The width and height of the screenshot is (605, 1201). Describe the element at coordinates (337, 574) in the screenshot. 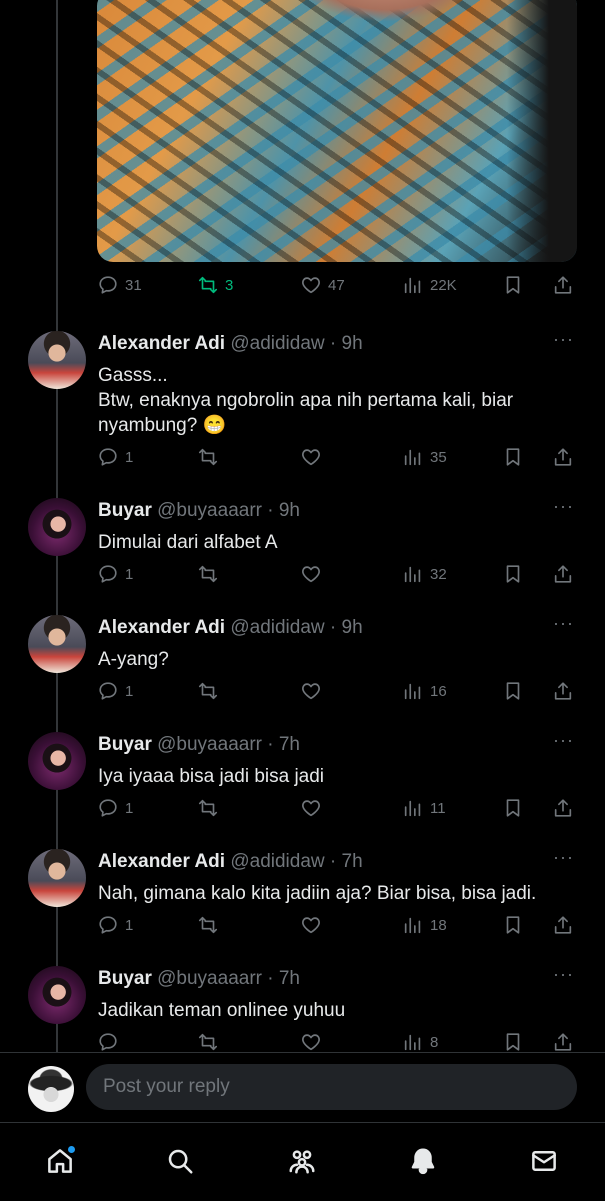

I see `tweet-actions: 1 32` at that location.